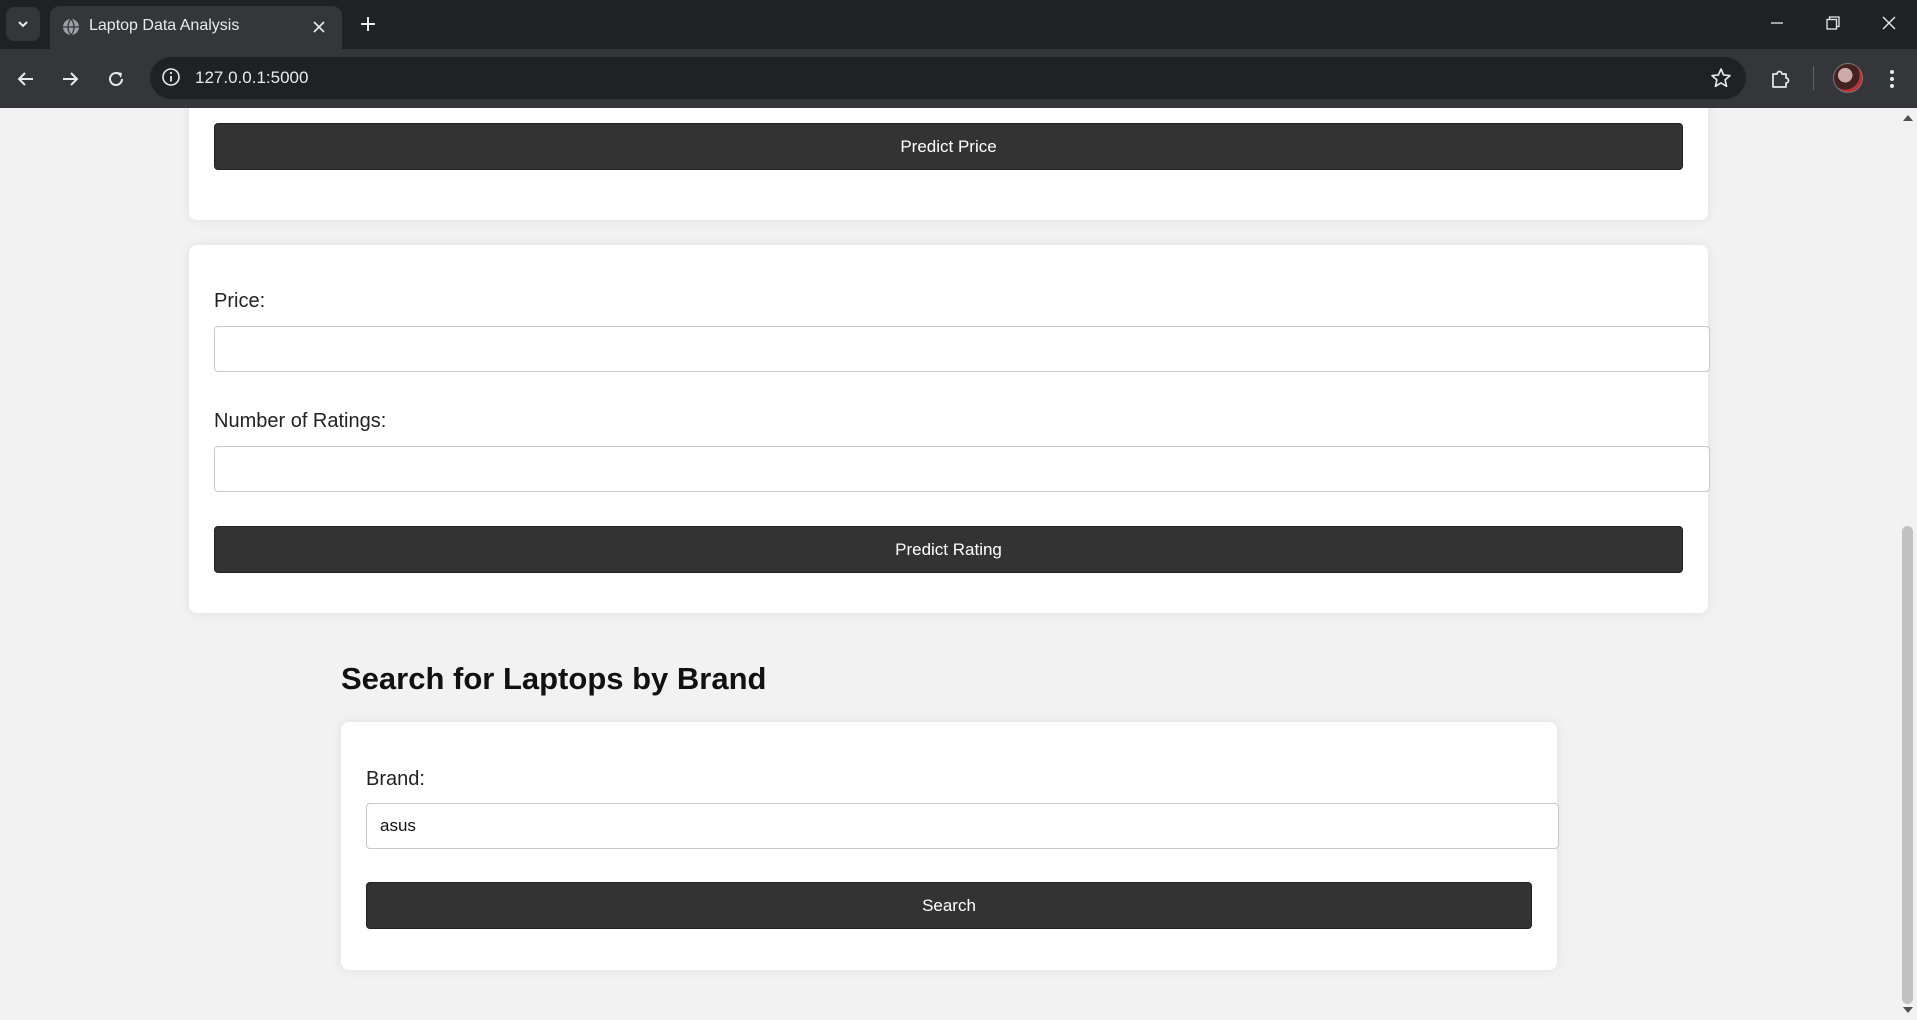 The height and width of the screenshot is (1020, 1917). What do you see at coordinates (962, 826) in the screenshot?
I see `brand-input` at bounding box center [962, 826].